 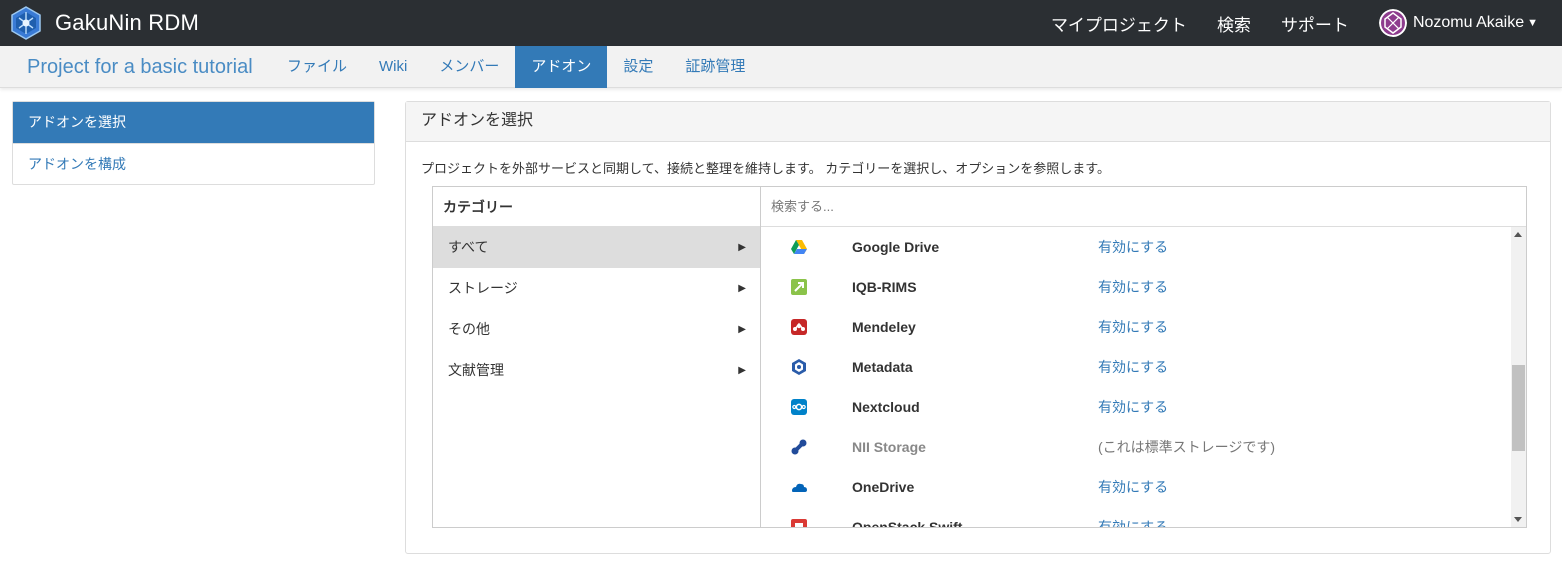 I want to click on list-item: Nextcloud 有効にする, so click(x=1136, y=407).